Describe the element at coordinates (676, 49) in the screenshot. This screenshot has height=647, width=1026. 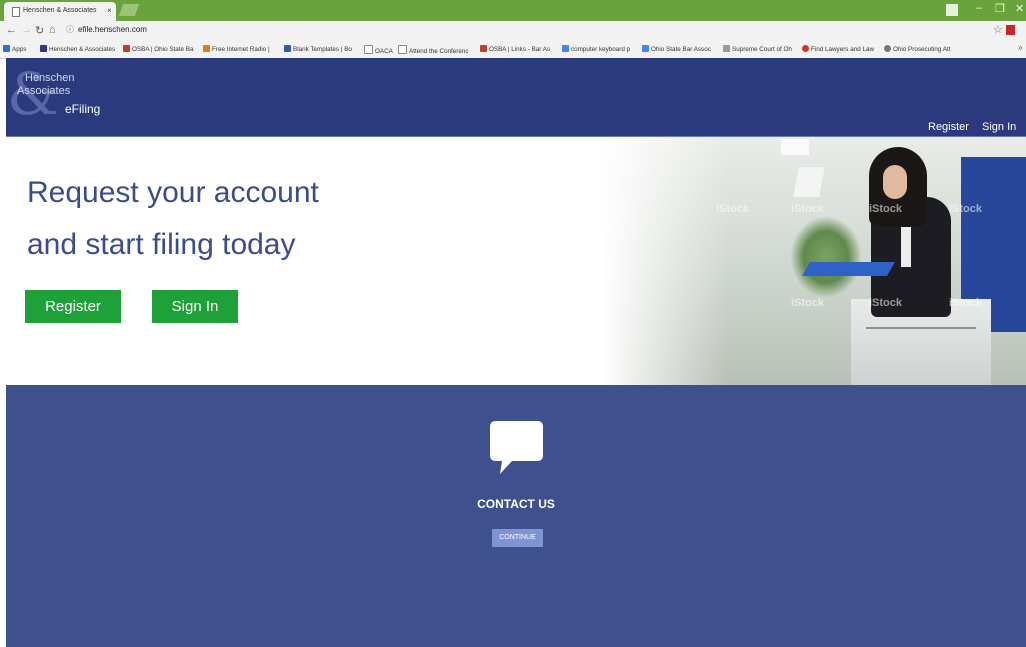
I see `bookmark-item: Ohio State Bar Assoc` at that location.